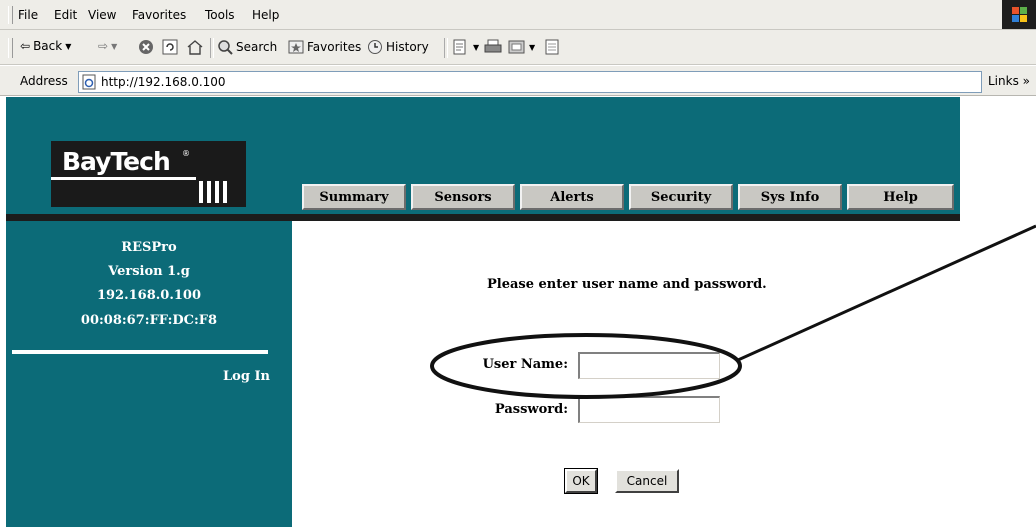  I want to click on baytech-logo: BayTech ®, so click(148, 174).